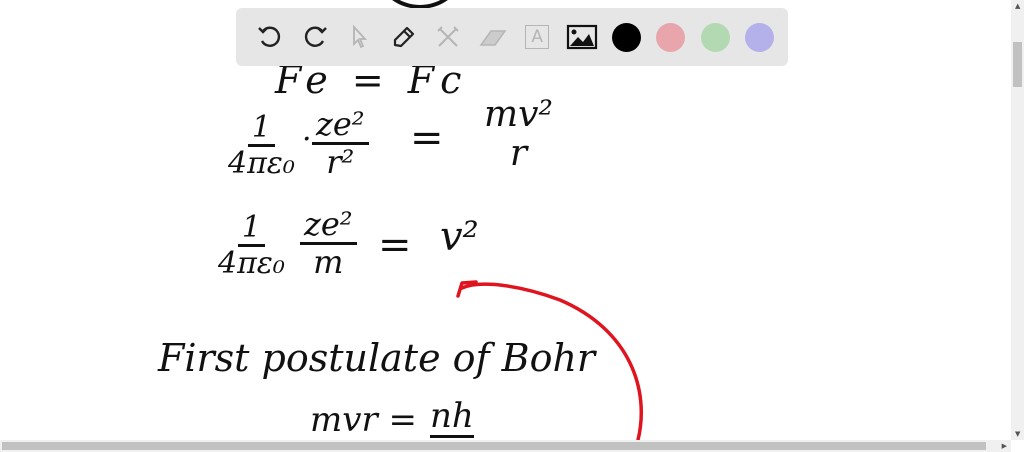 The width and height of the screenshot is (1024, 452). I want to click on color-swatch-purple, so click(760, 37).